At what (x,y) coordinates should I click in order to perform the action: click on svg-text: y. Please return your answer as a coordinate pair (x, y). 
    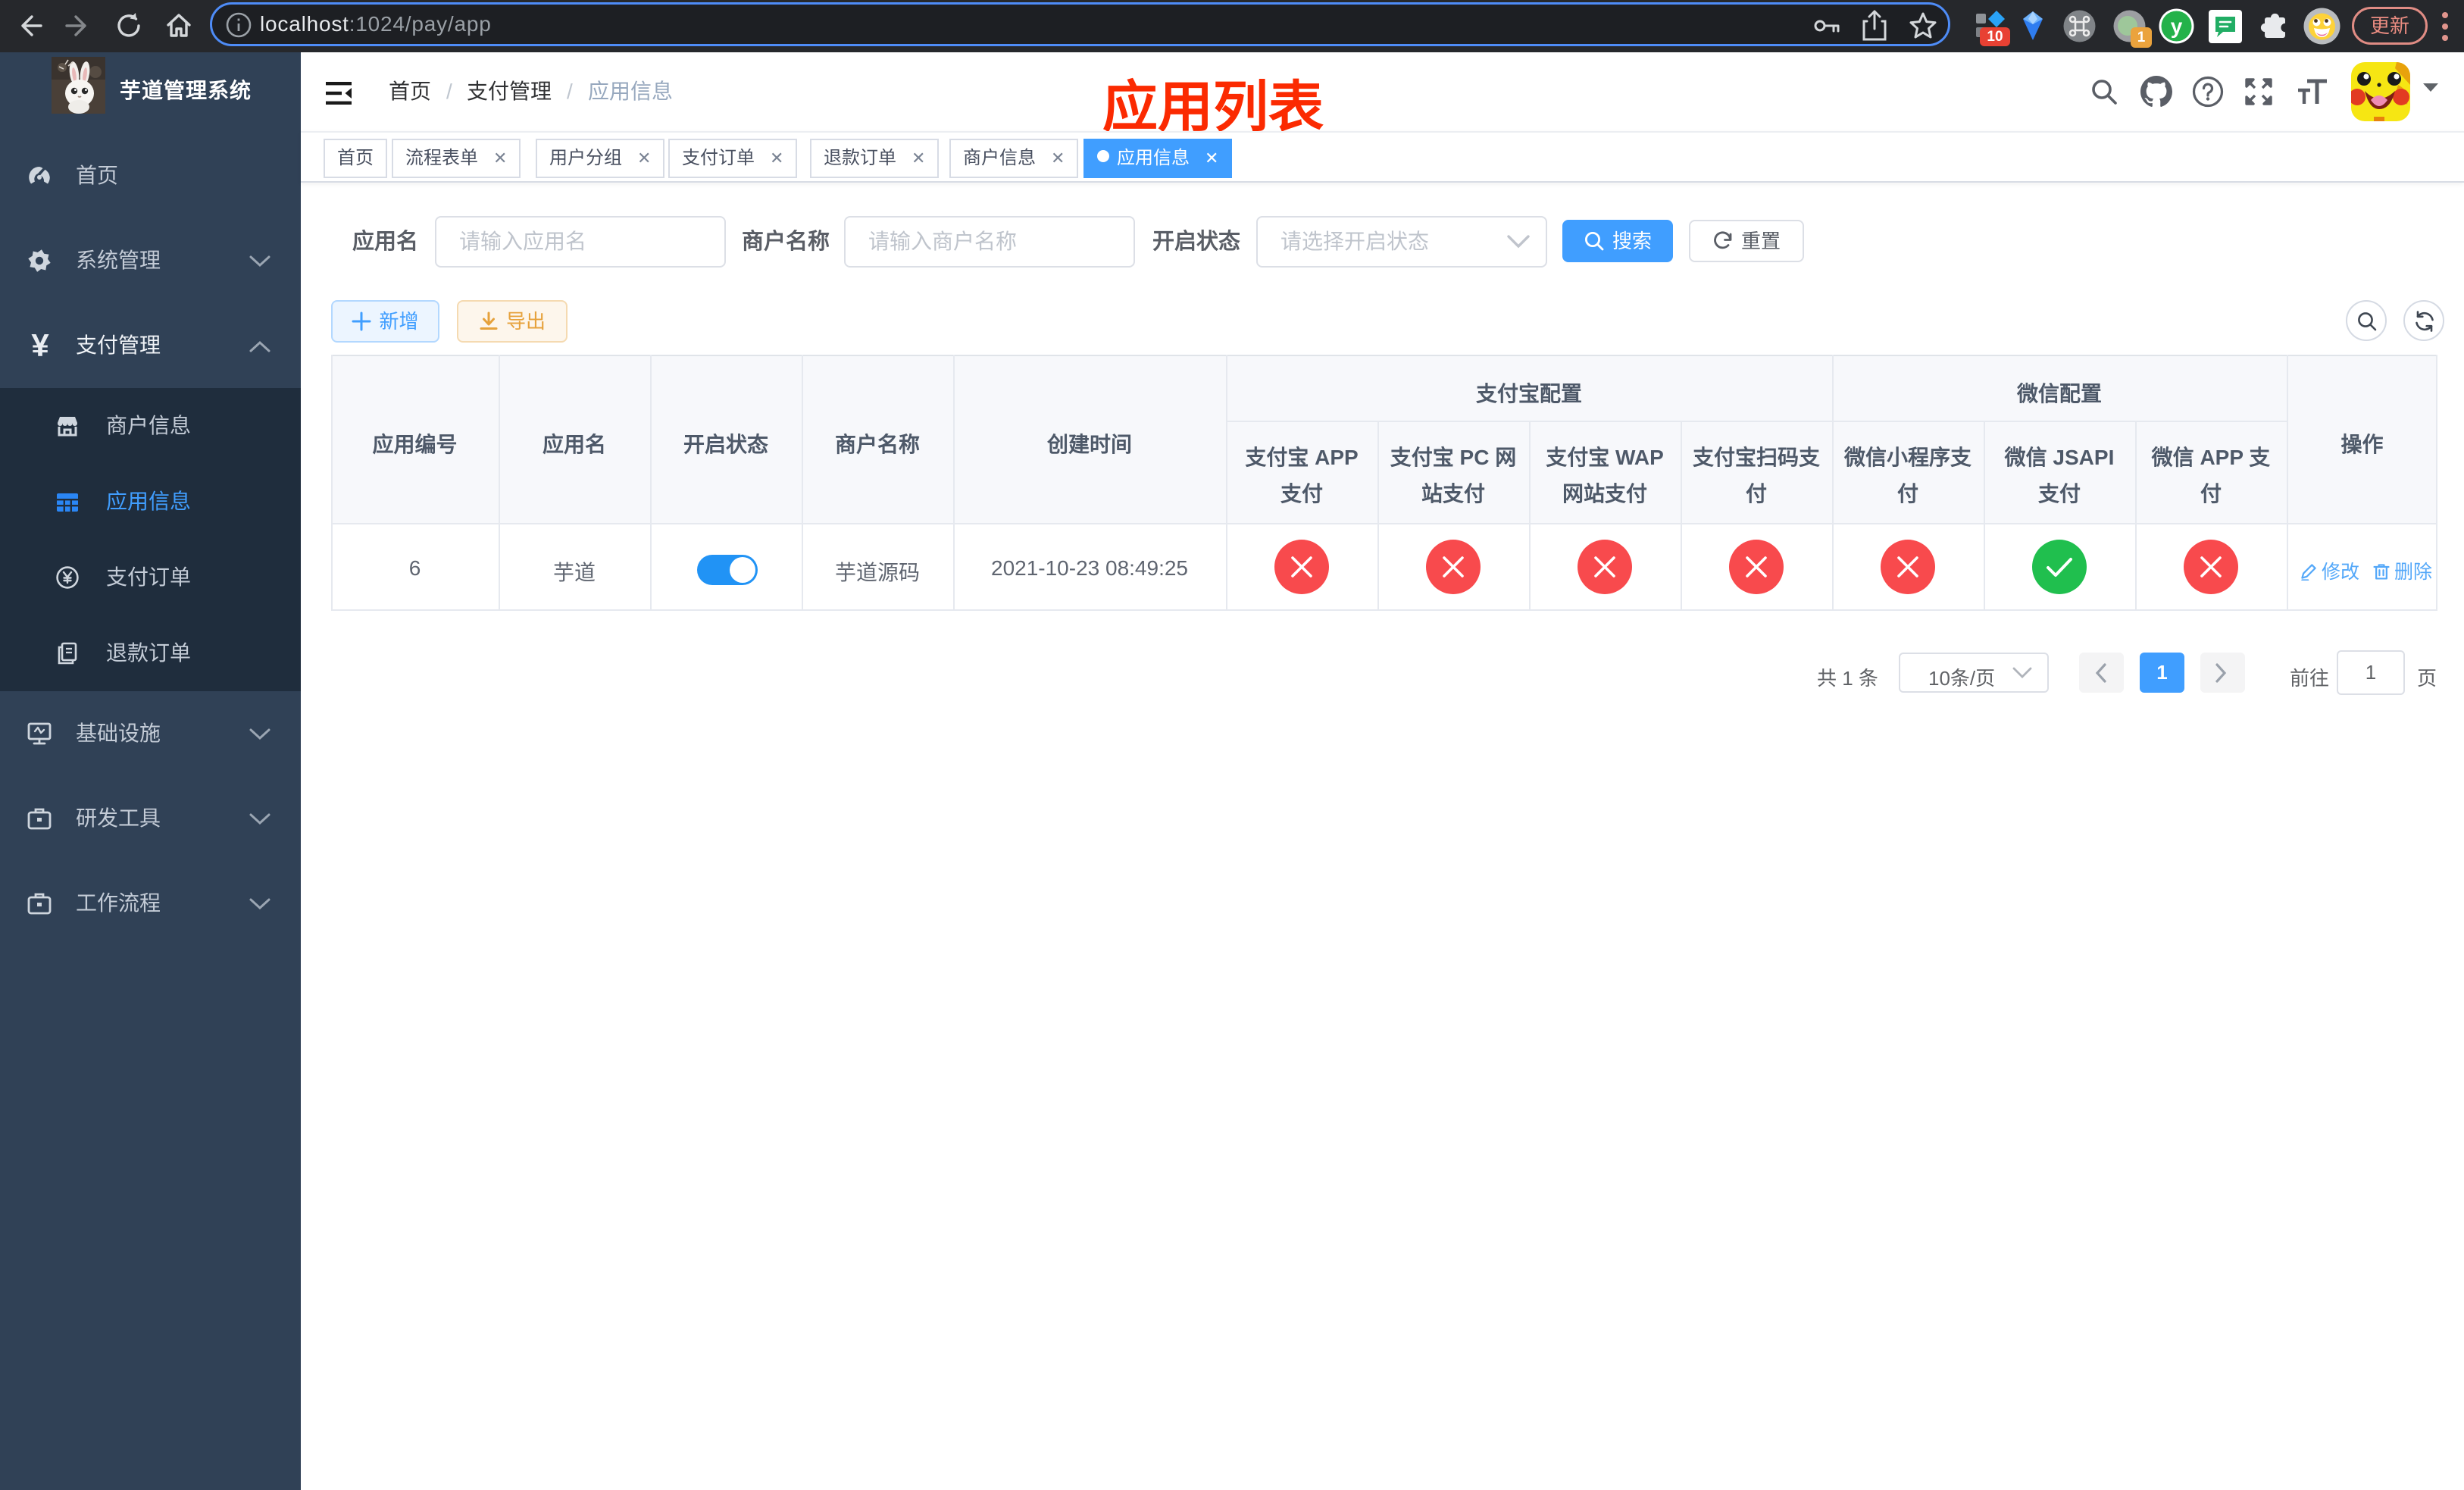
    Looking at the image, I should click on (2177, 26).